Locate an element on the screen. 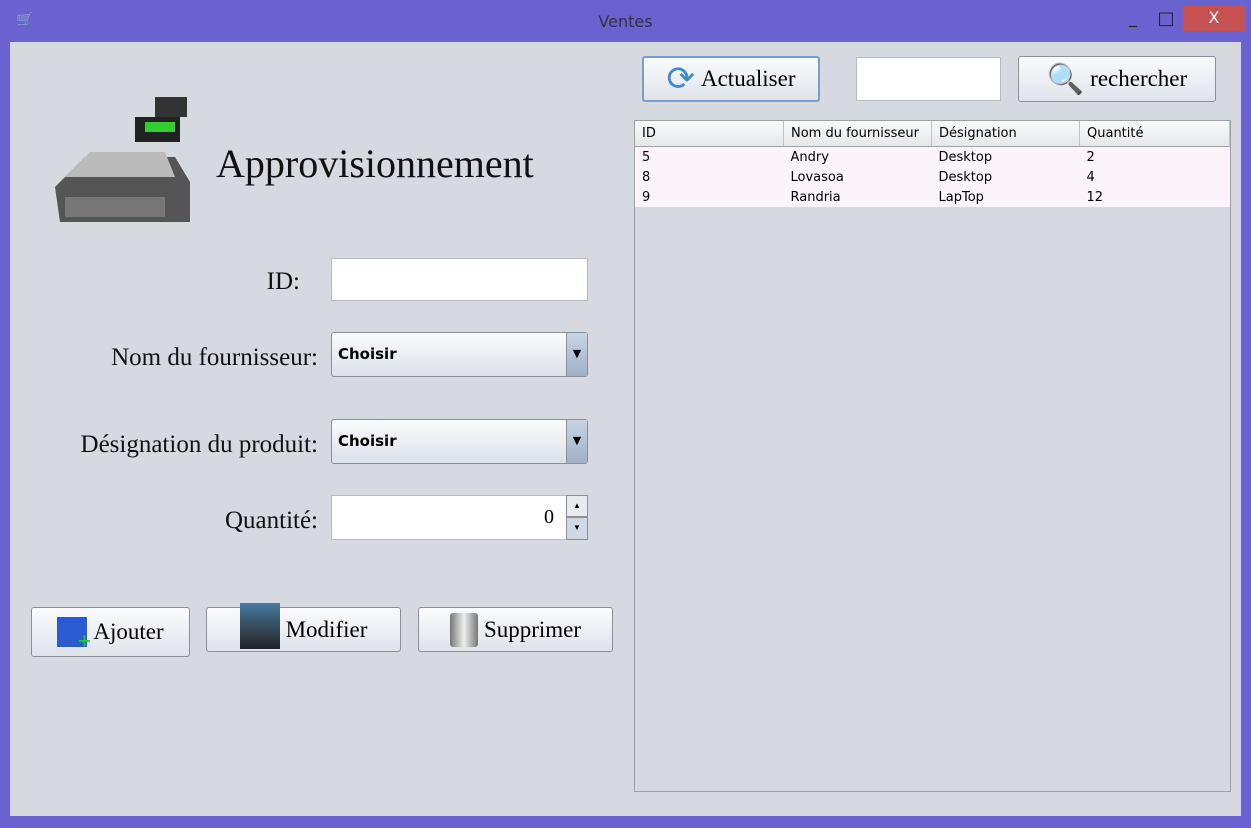  fournisseur-value: Choisir is located at coordinates (367, 354).